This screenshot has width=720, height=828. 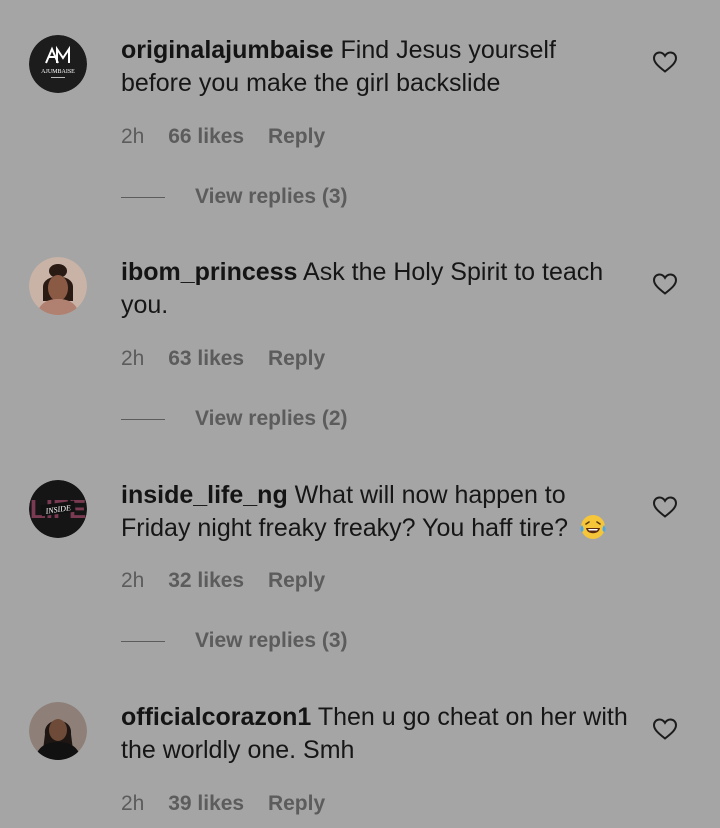 I want to click on laughing-tears-emoji-icon, so click(x=593, y=527).